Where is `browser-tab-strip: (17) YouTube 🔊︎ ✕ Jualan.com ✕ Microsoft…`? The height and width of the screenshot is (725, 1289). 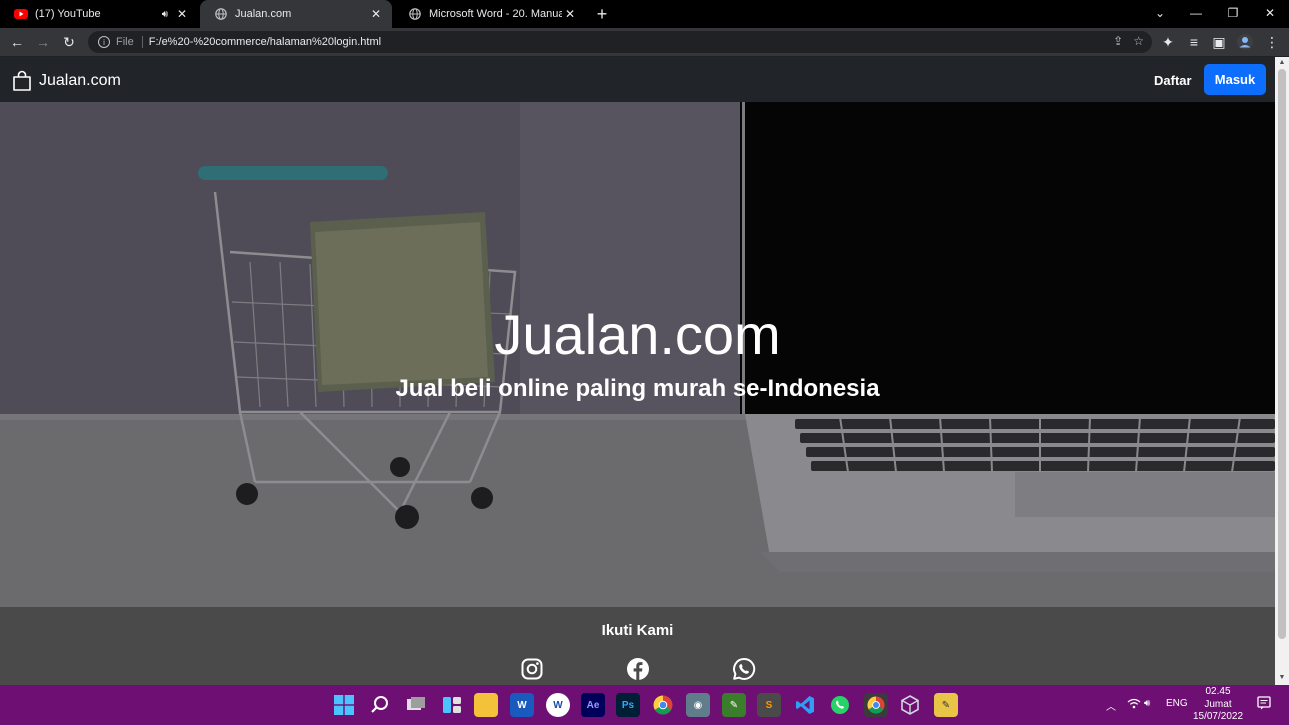
browser-tab-strip: (17) YouTube 🔊︎ ✕ Jualan.com ✕ Microsoft… is located at coordinates (644, 14).